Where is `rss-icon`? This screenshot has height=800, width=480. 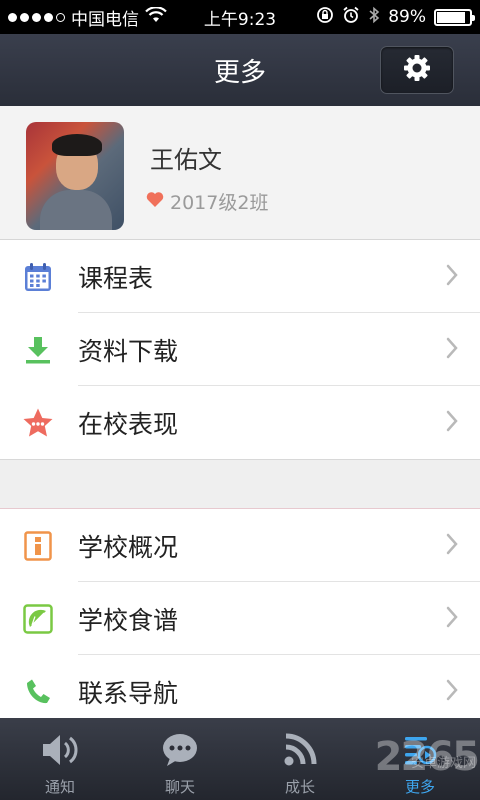
rss-icon is located at coordinates (300, 750).